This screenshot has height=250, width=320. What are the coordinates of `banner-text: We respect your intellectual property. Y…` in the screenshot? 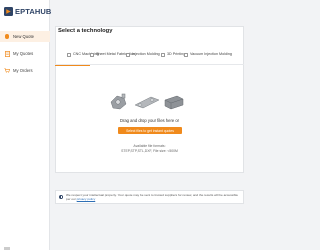 It's located at (154, 197).